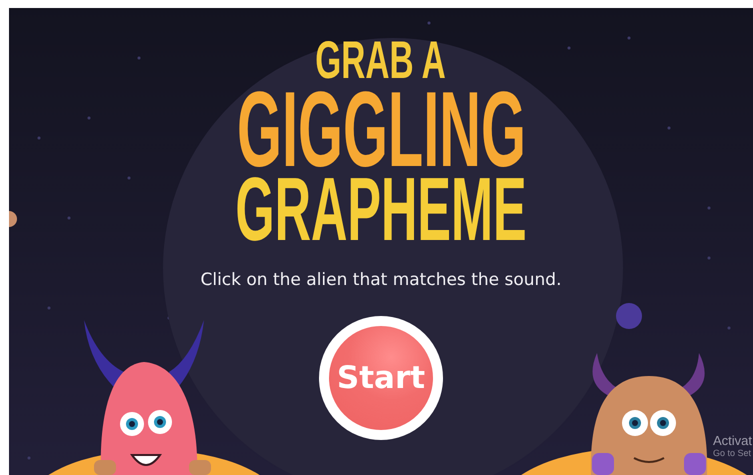  Describe the element at coordinates (732, 440) in the screenshot. I see `activation-notice-heading: Activat` at that location.